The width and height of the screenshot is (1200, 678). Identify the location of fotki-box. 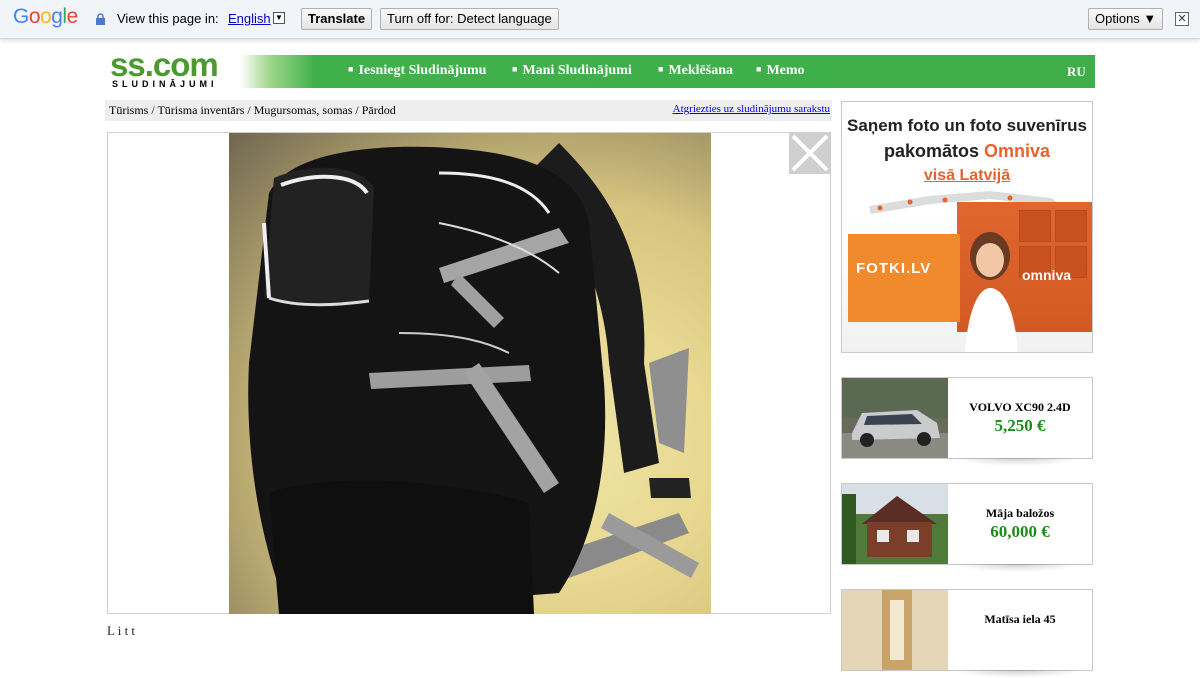
(904, 278).